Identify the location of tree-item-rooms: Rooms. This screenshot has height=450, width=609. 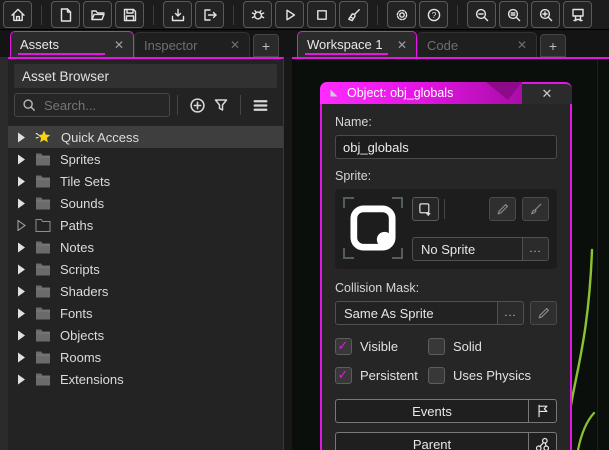
(145, 357).